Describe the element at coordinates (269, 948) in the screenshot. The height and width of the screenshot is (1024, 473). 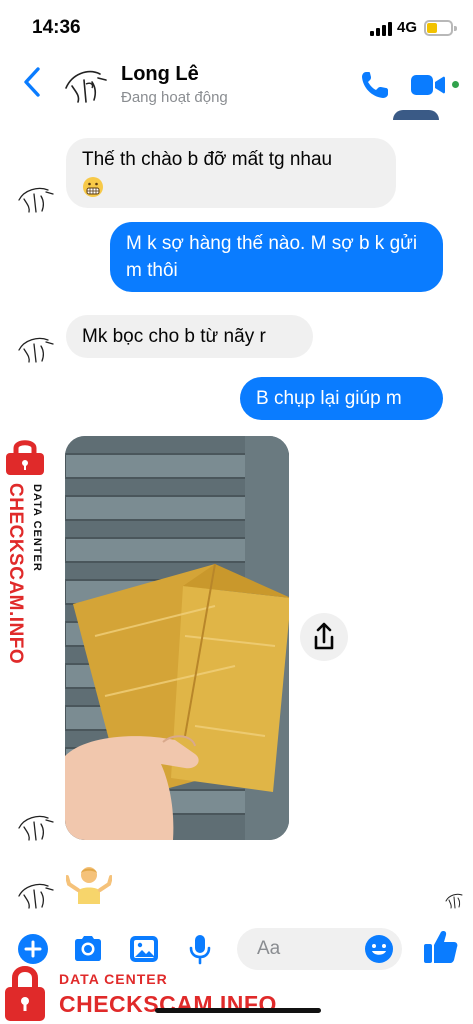
I see `message-input-placeholder: Aa` at that location.